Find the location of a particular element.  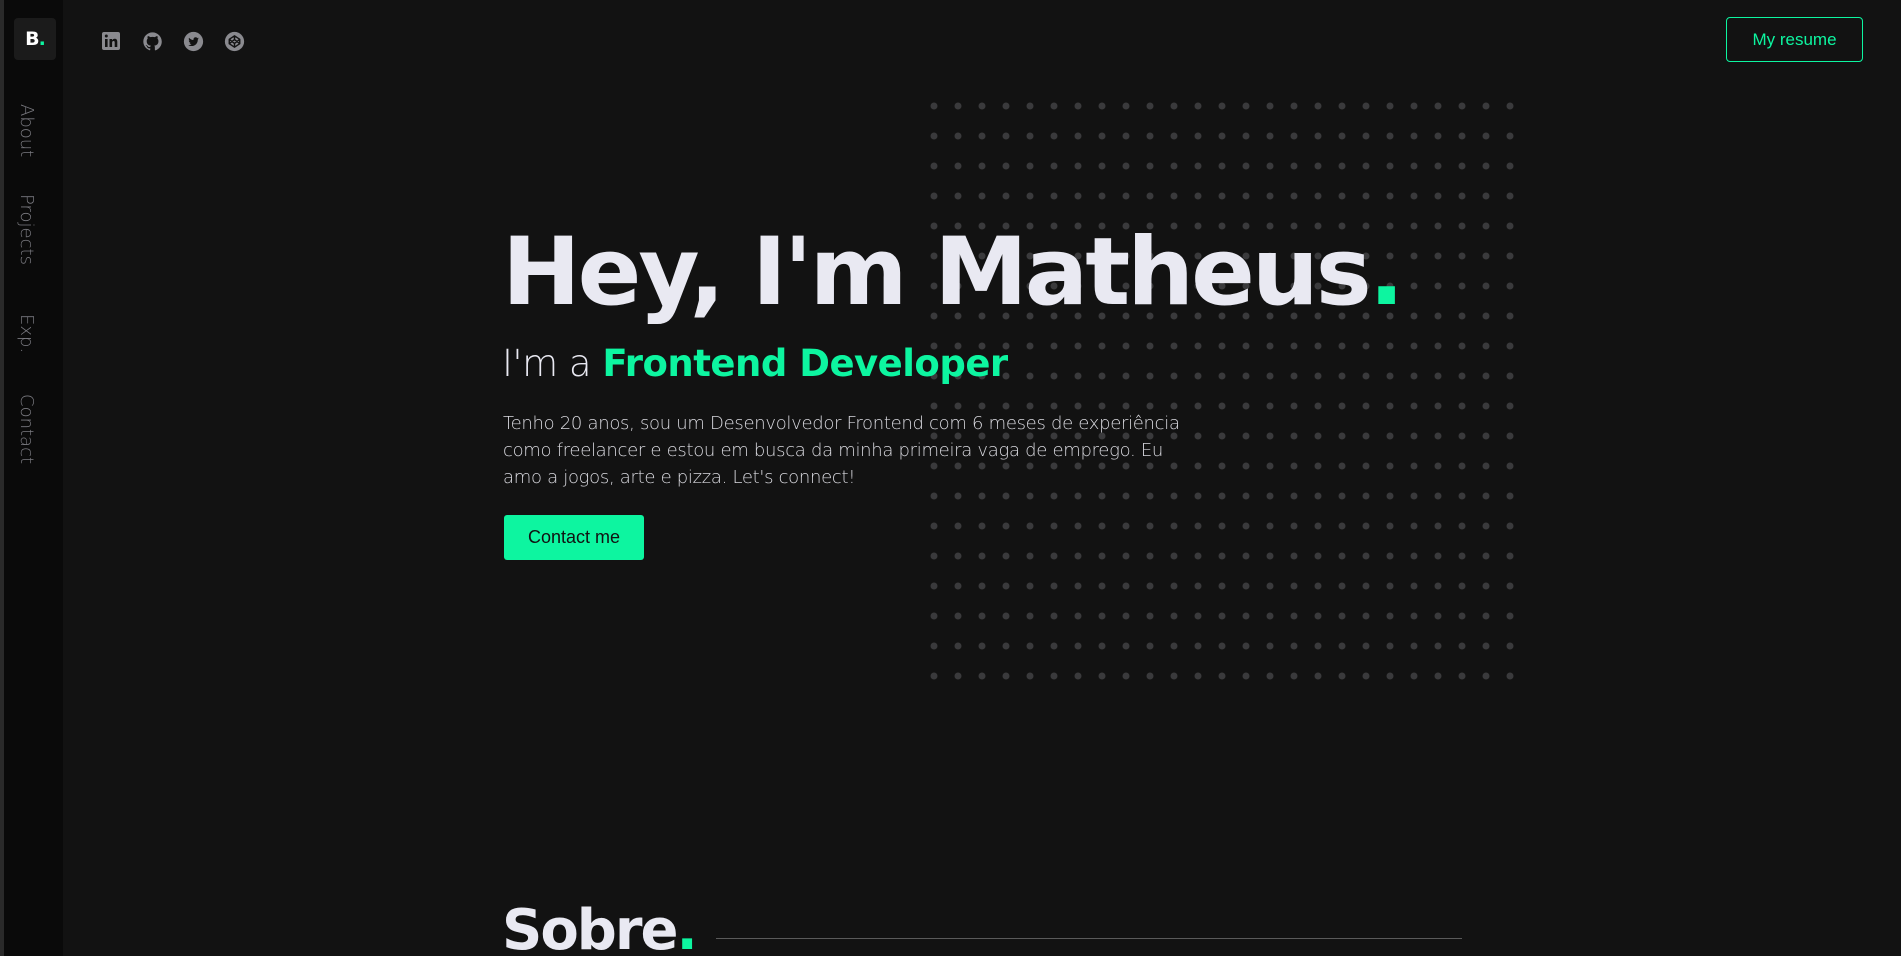

twitter-icon is located at coordinates (193, 41).